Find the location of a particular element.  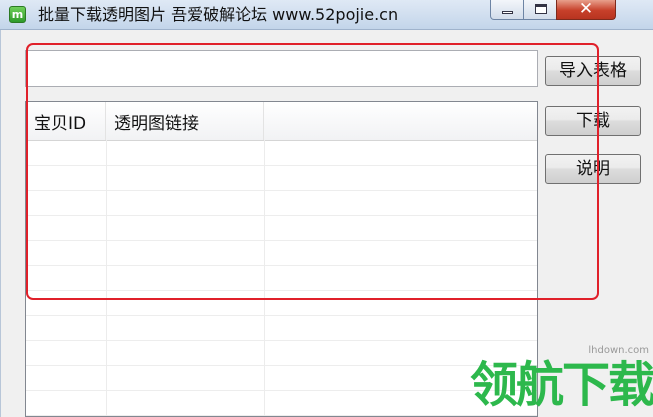

minimize-icon is located at coordinates (507, 12).